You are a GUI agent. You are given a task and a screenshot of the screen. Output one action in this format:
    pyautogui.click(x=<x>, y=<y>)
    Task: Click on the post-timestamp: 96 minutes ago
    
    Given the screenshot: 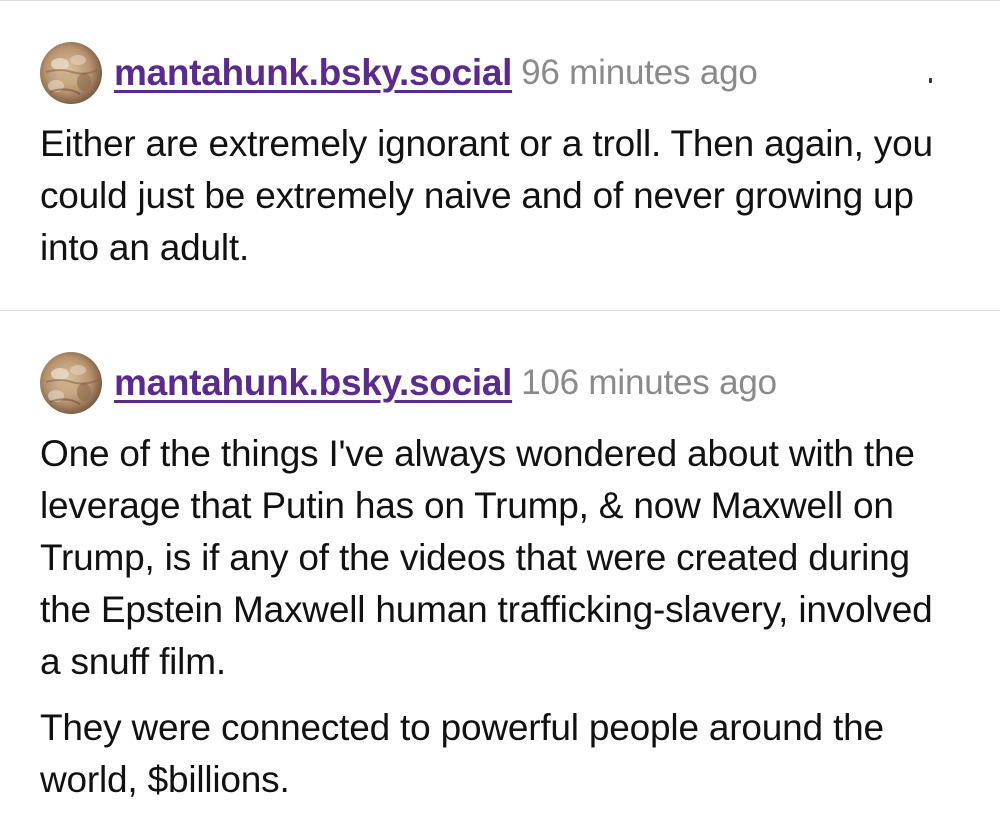 What is the action you would take?
    pyautogui.click(x=639, y=72)
    